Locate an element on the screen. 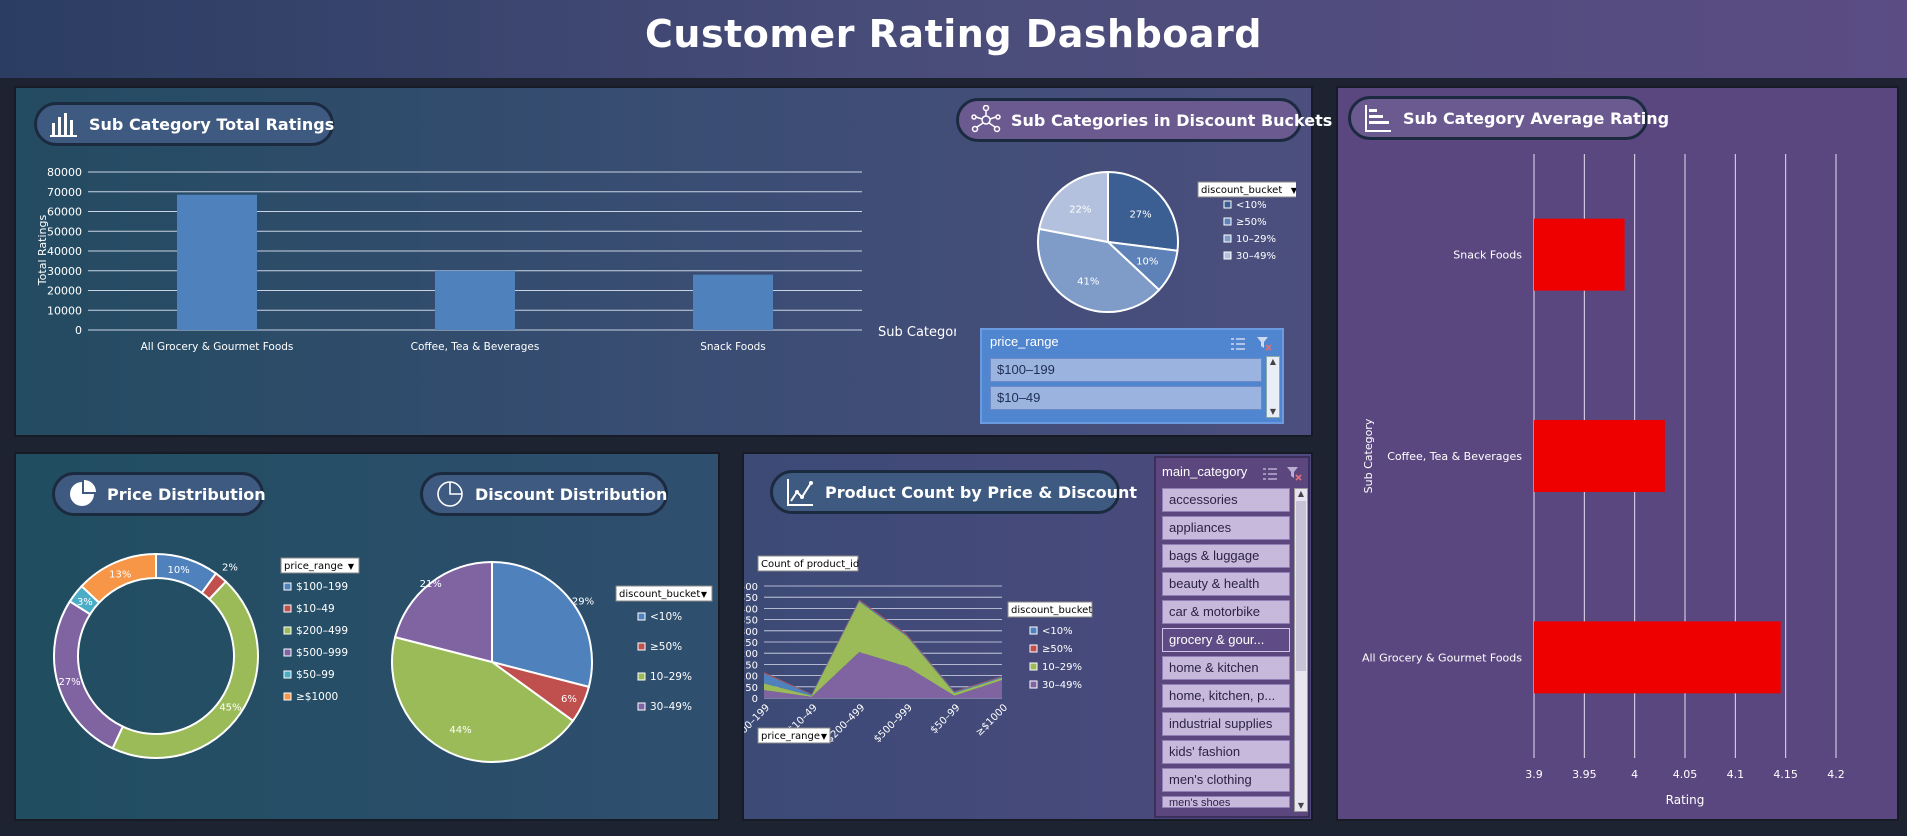  x-tick-label: All Grocery & Gourmet Foods is located at coordinates (217, 347).